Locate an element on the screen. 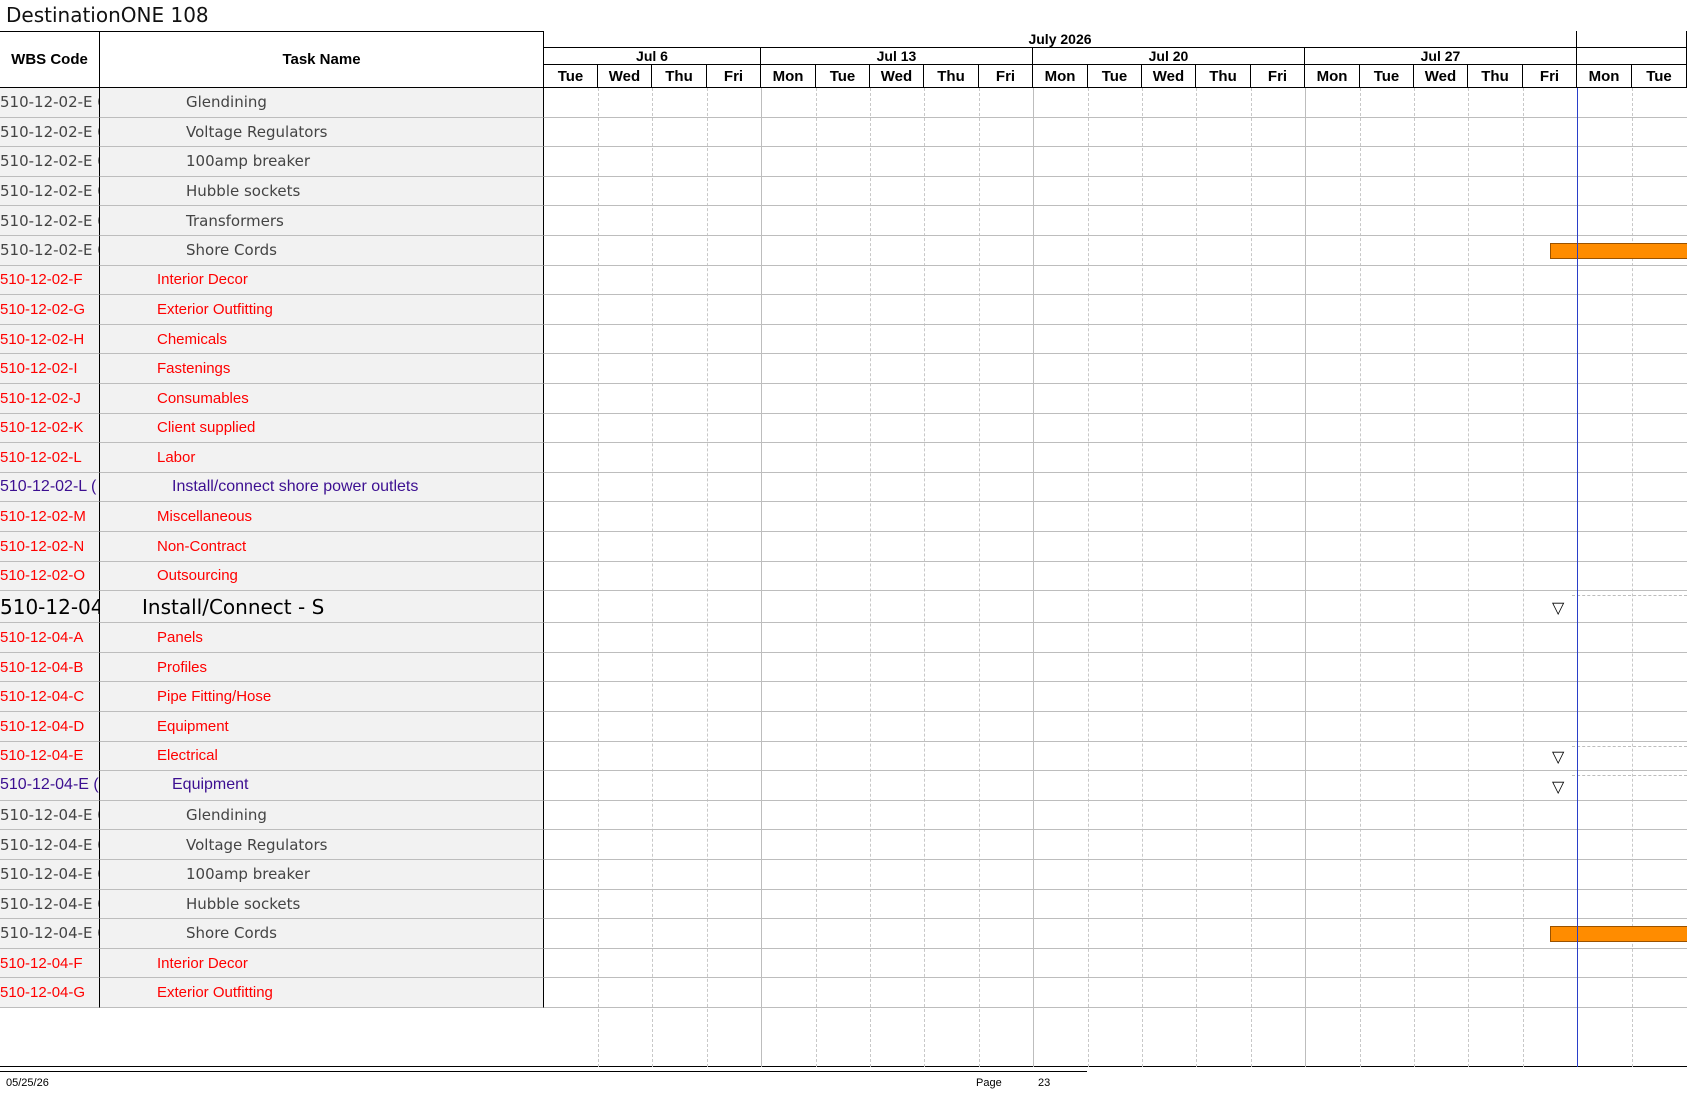 This screenshot has width=1687, height=1097. table-row: 510-12-02-E 0 Shore Cords is located at coordinates (272, 251).